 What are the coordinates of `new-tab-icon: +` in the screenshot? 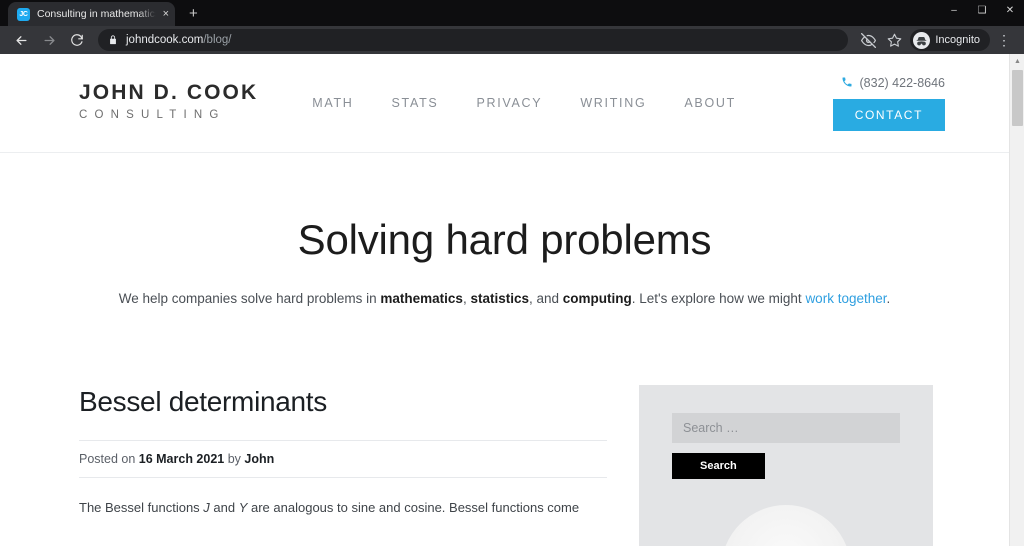 It's located at (193, 13).